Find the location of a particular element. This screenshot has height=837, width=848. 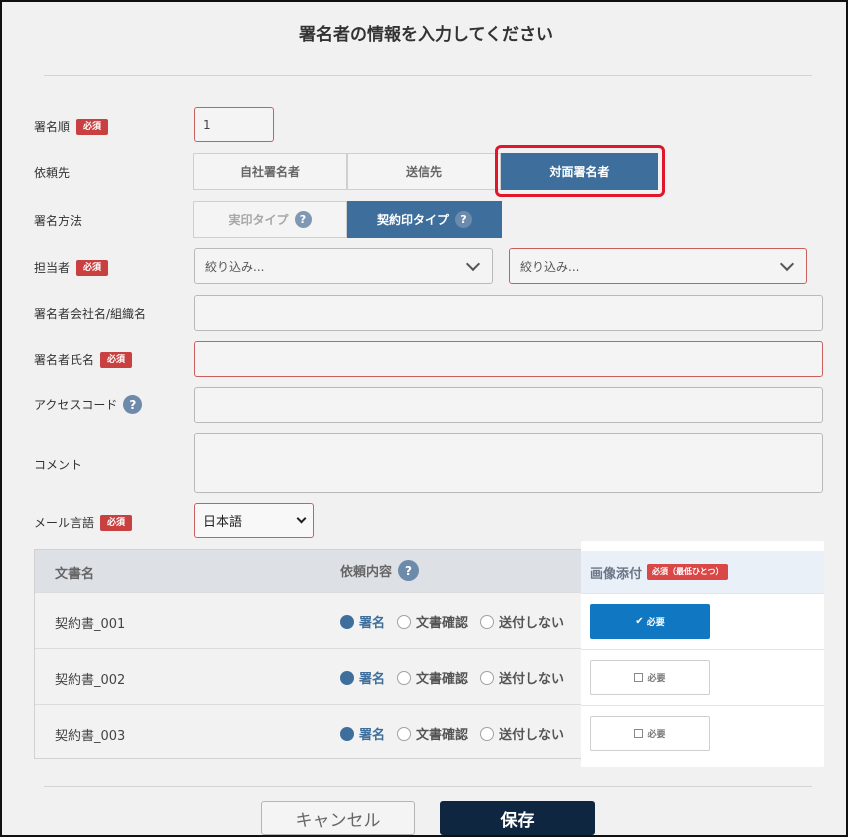

signer-name-label-text: 署名者氏名 is located at coordinates (64, 360).